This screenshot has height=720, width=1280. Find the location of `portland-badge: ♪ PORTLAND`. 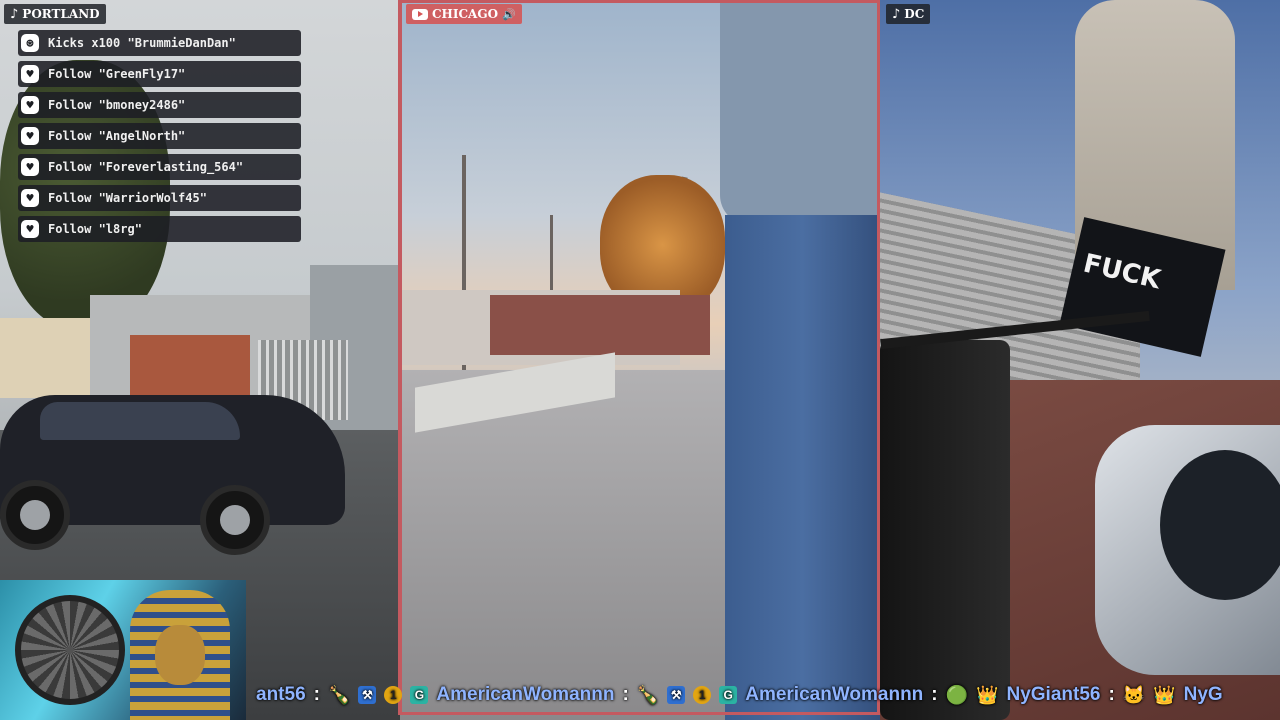

portland-badge: ♪ PORTLAND is located at coordinates (55, 14).